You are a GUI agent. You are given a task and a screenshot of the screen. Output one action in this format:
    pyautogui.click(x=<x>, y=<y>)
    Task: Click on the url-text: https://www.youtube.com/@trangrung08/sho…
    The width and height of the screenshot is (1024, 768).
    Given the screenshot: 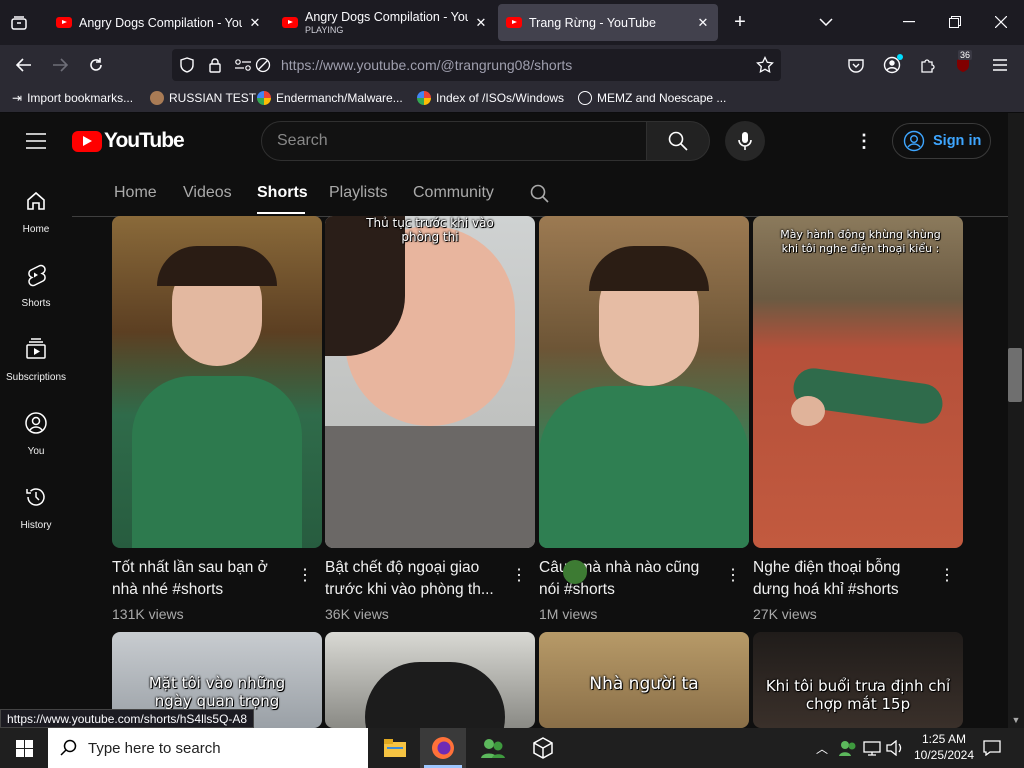 What is the action you would take?
    pyautogui.click(x=426, y=65)
    